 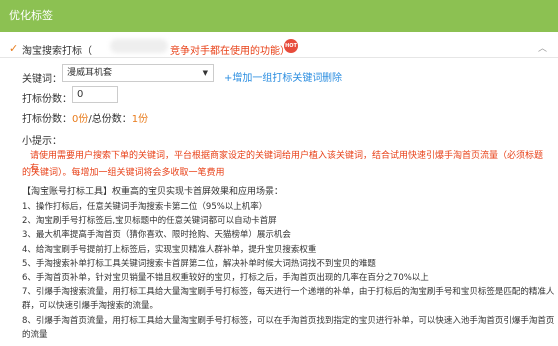 I want to click on panel-header: 优化标签, so click(x=279, y=16).